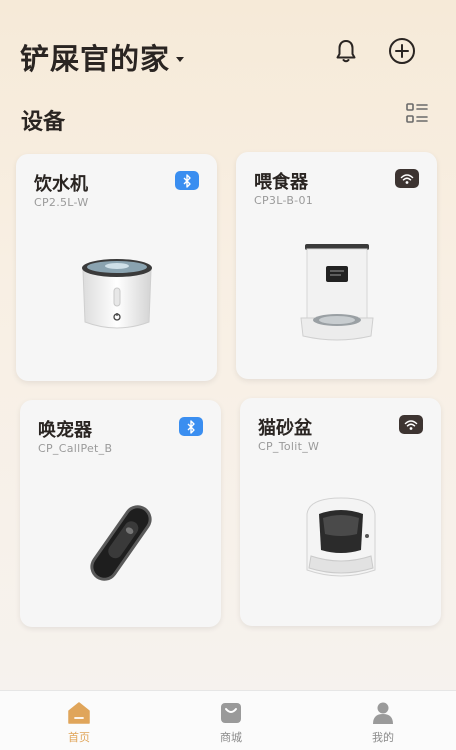  What do you see at coordinates (65, 430) in the screenshot?
I see `device-name: 唤宠器` at bounding box center [65, 430].